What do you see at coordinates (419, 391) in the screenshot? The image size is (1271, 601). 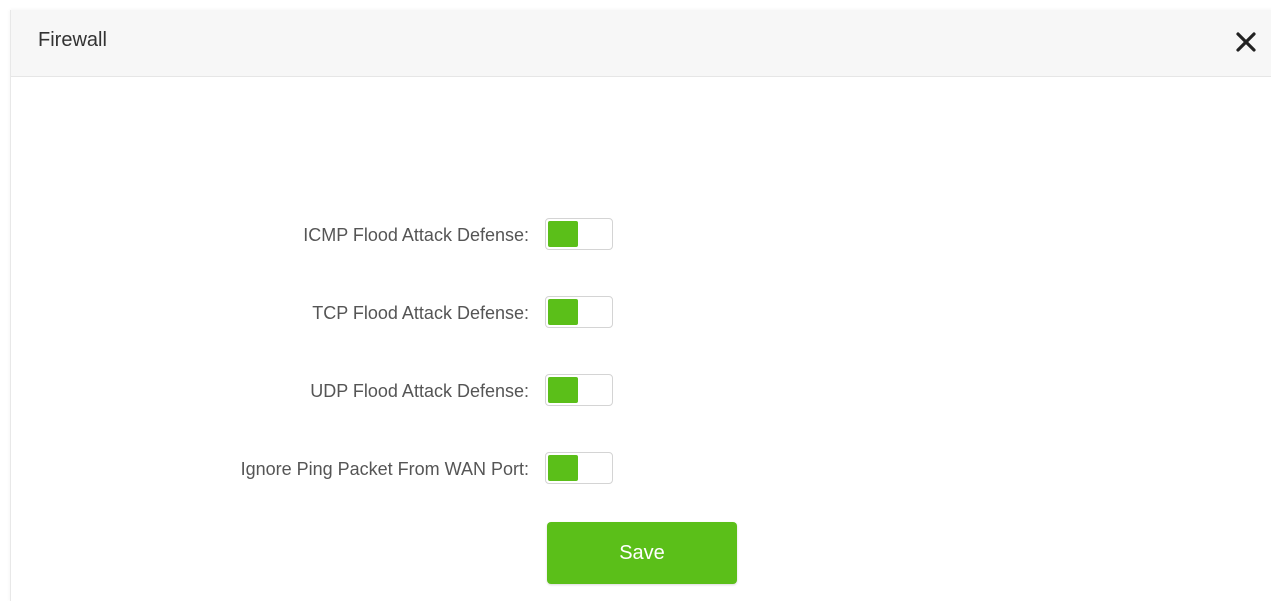 I see `udp-flood-label: UDP Flood Attack Defense:` at bounding box center [419, 391].